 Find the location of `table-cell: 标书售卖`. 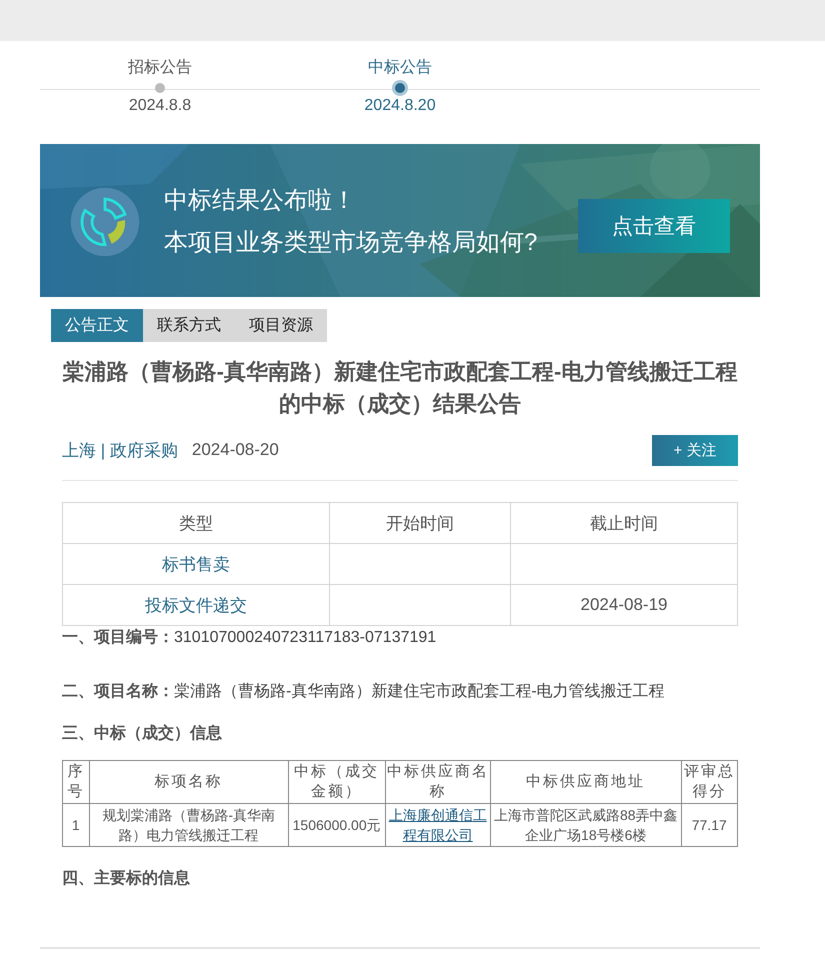

table-cell: 标书售卖 is located at coordinates (196, 564).